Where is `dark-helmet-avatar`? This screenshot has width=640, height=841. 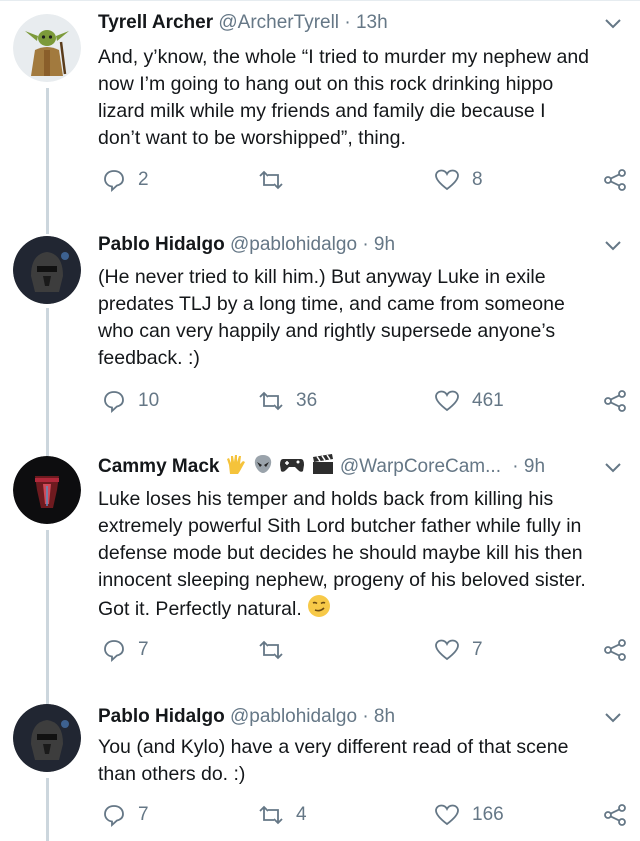 dark-helmet-avatar is located at coordinates (47, 270).